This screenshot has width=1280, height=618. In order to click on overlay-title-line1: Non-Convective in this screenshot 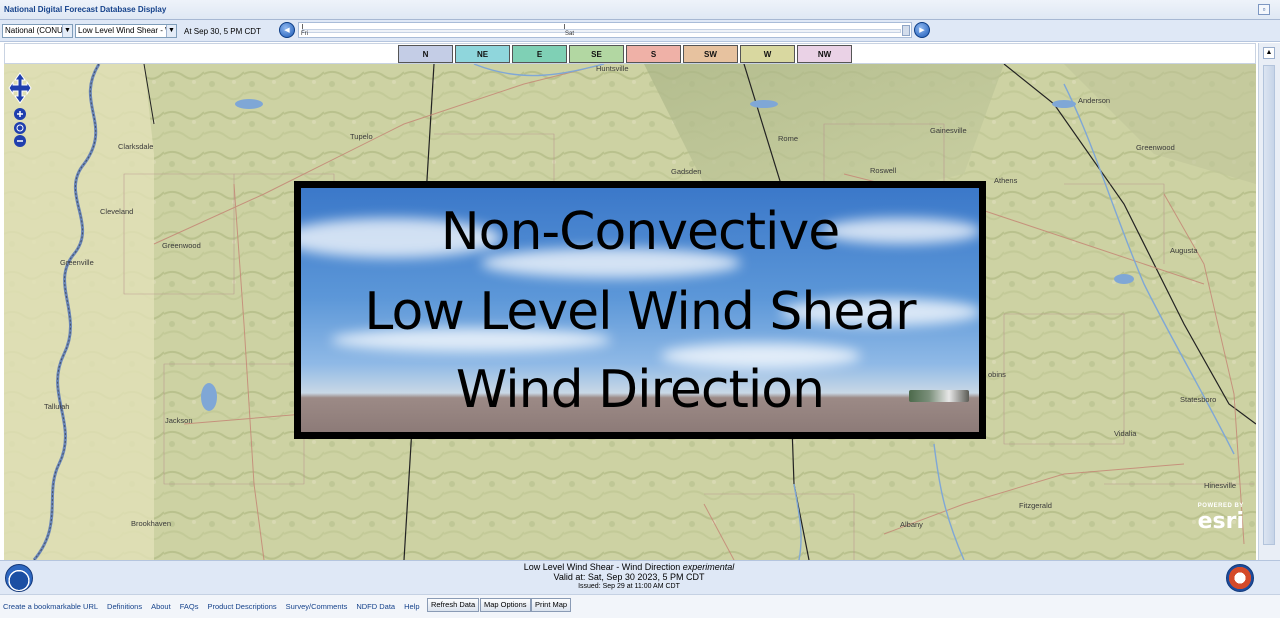, I will do `click(640, 232)`.